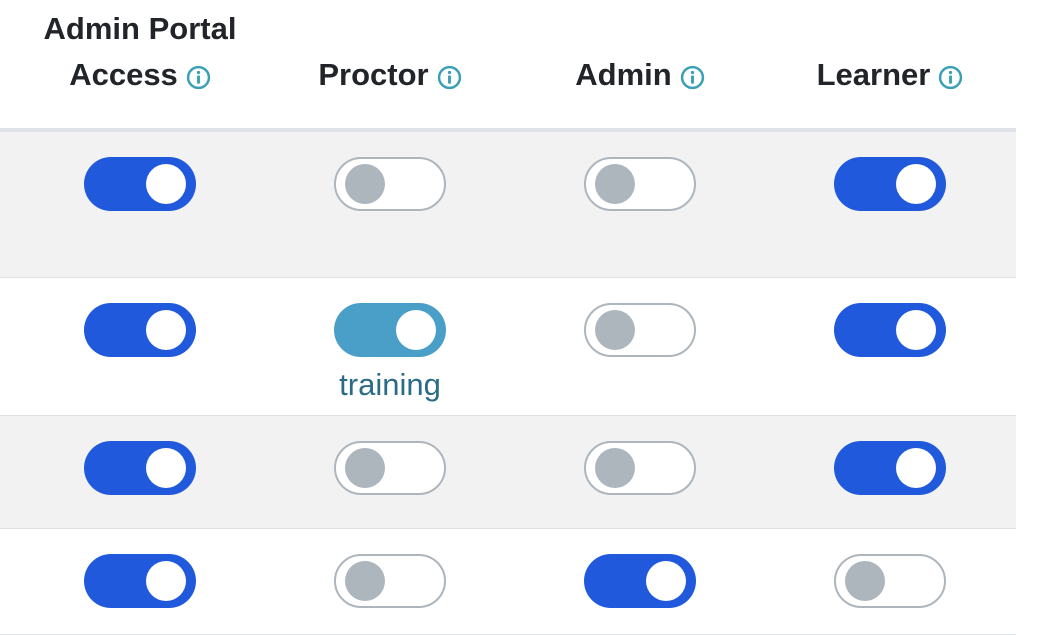  Describe the element at coordinates (873, 74) in the screenshot. I see `column-header-label: Learner` at that location.